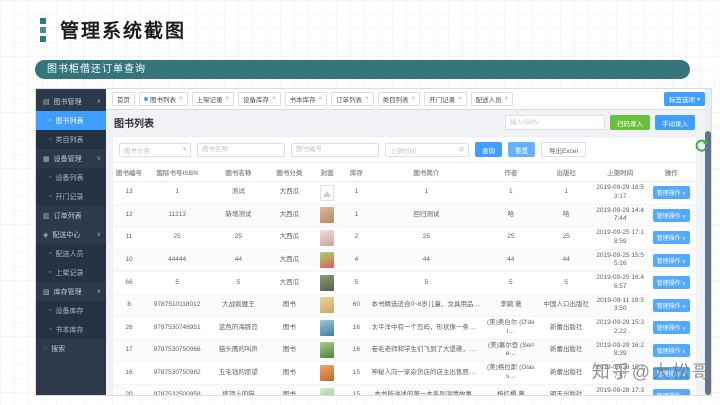  Describe the element at coordinates (71, 348) in the screenshot. I see `sidebar-item-13: ◌ 搜索` at that location.